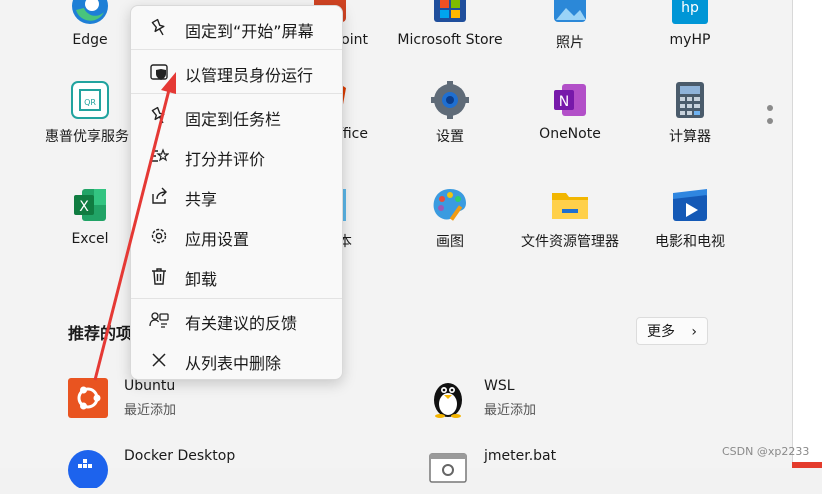 The image size is (822, 494). I want to click on menu-item-label: 从列表中删除, so click(233, 363).